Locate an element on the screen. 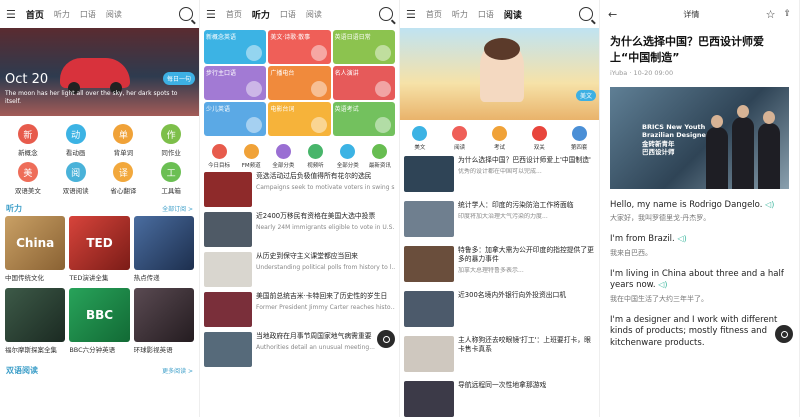 The image size is (800, 417). radio-icon is located at coordinates (251, 151).